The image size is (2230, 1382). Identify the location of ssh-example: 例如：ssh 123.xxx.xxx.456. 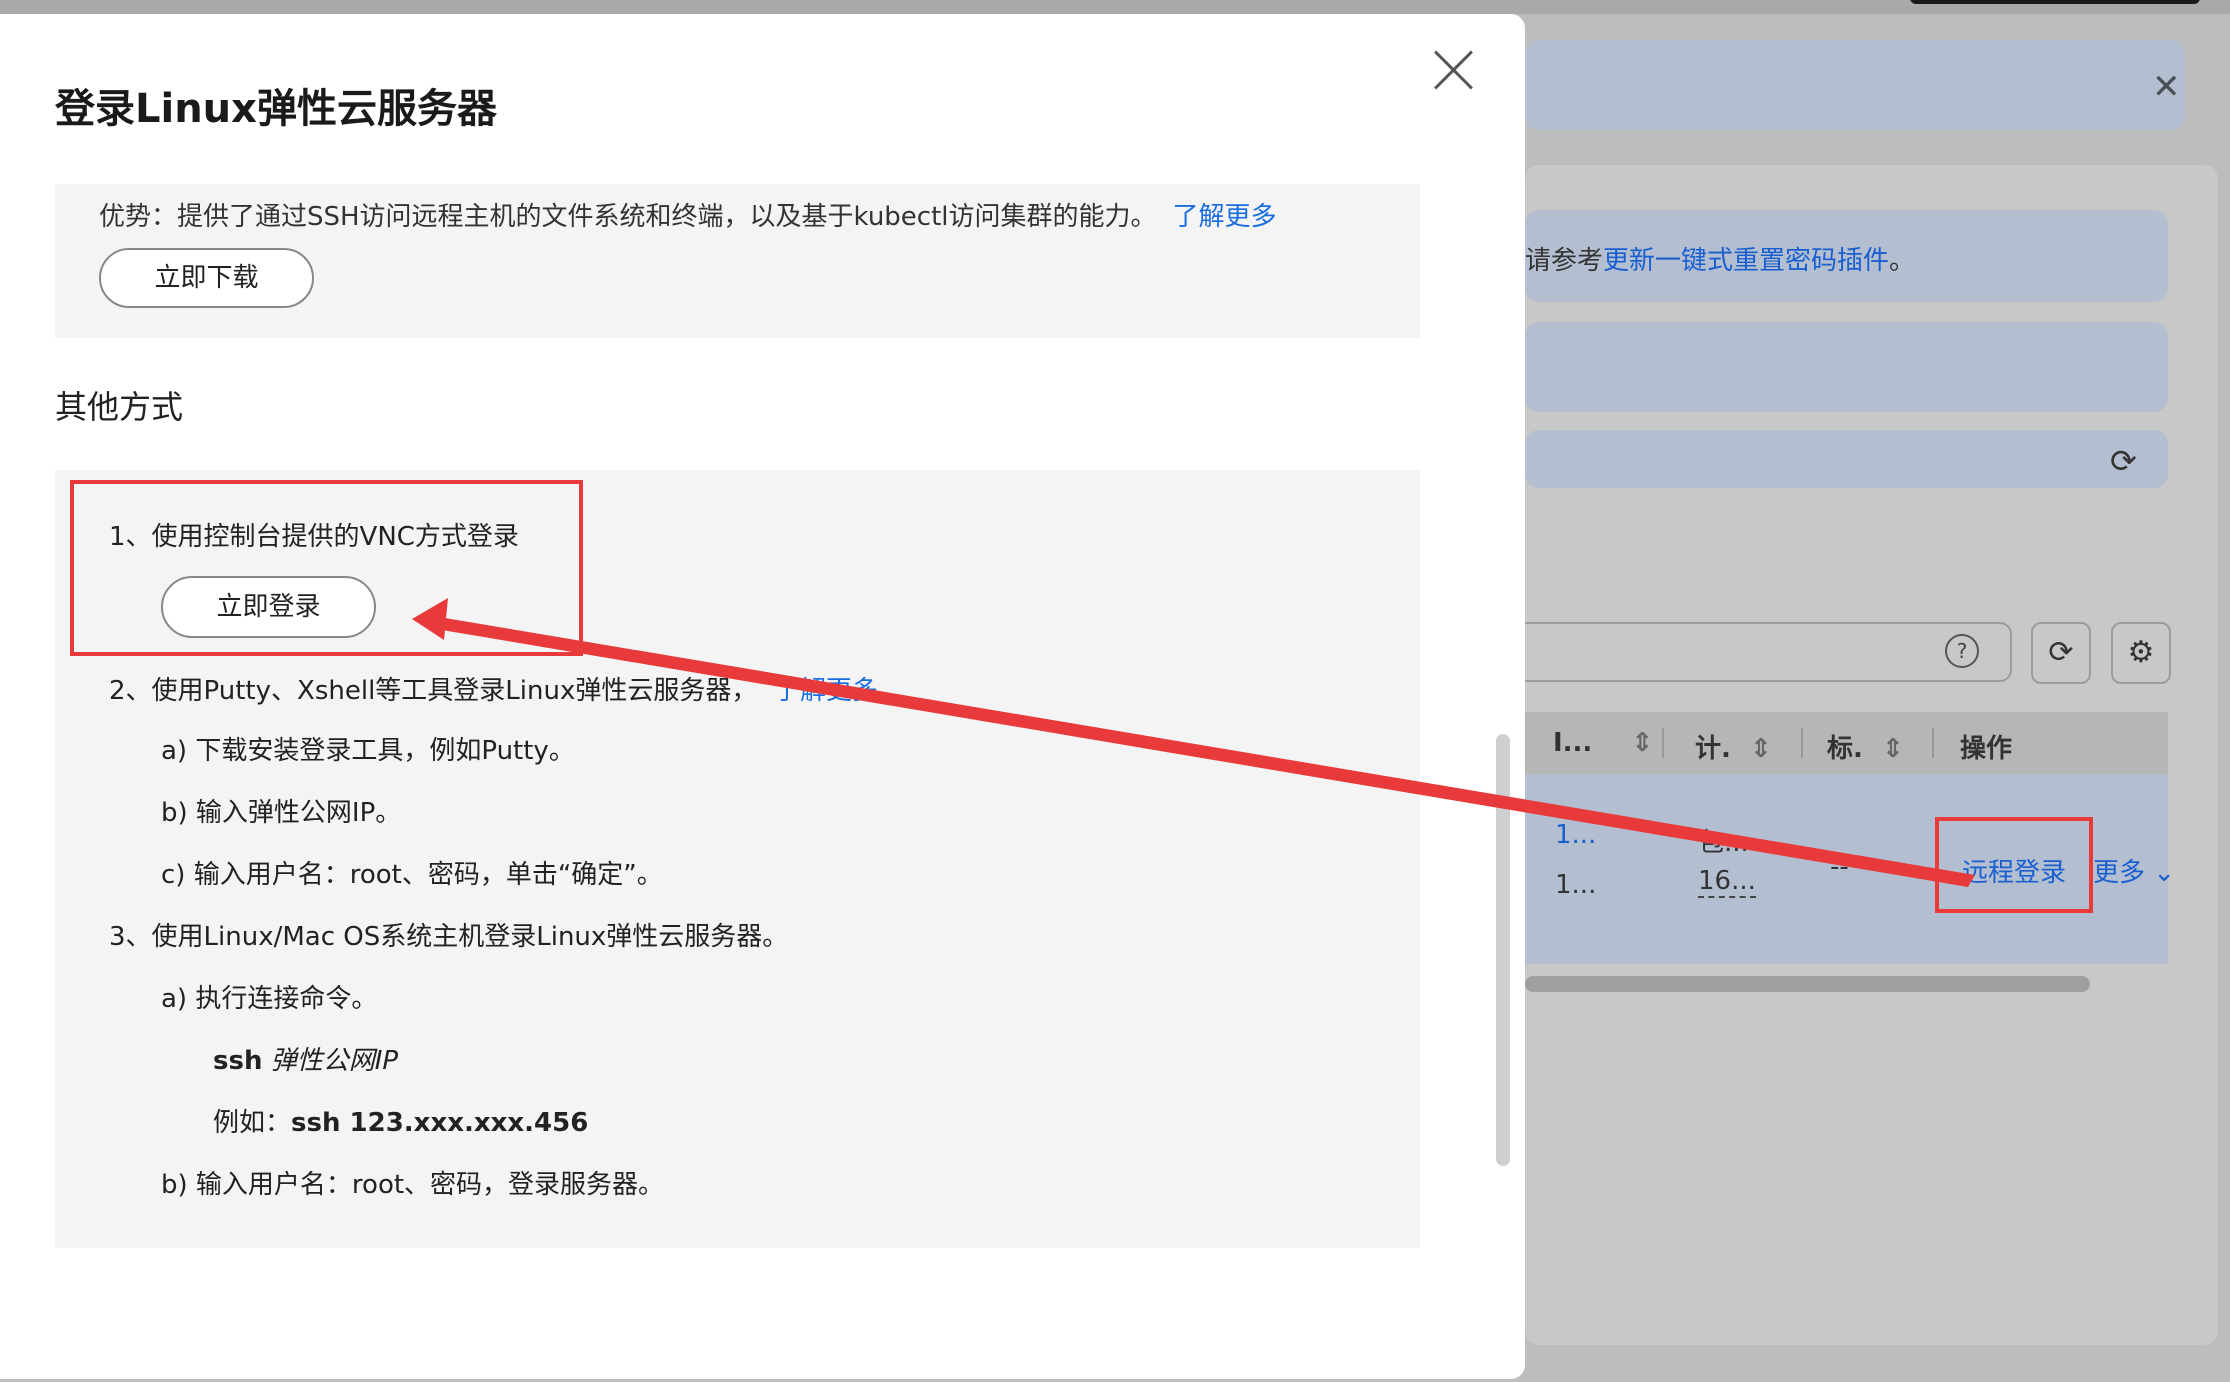
(400, 1120).